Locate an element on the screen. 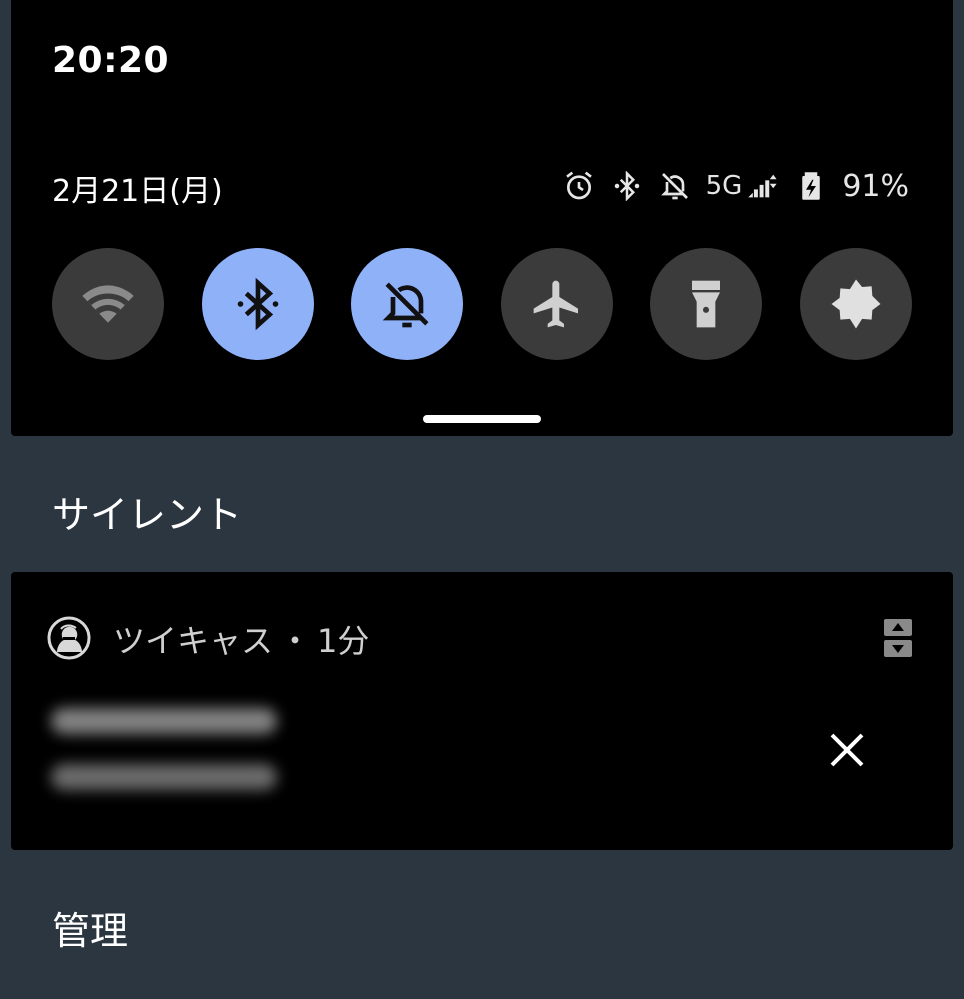 This screenshot has width=964, height=999. status-icons: 5G 91% is located at coordinates (735, 186).